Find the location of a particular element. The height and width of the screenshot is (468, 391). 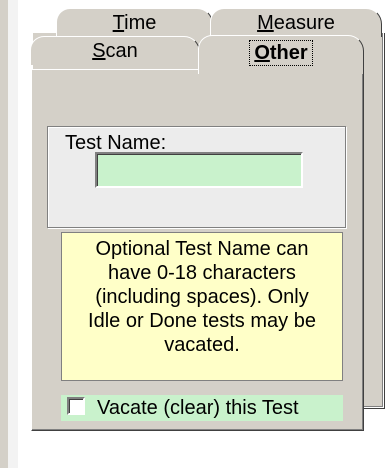

tab-other: Other is located at coordinates (281, 54).